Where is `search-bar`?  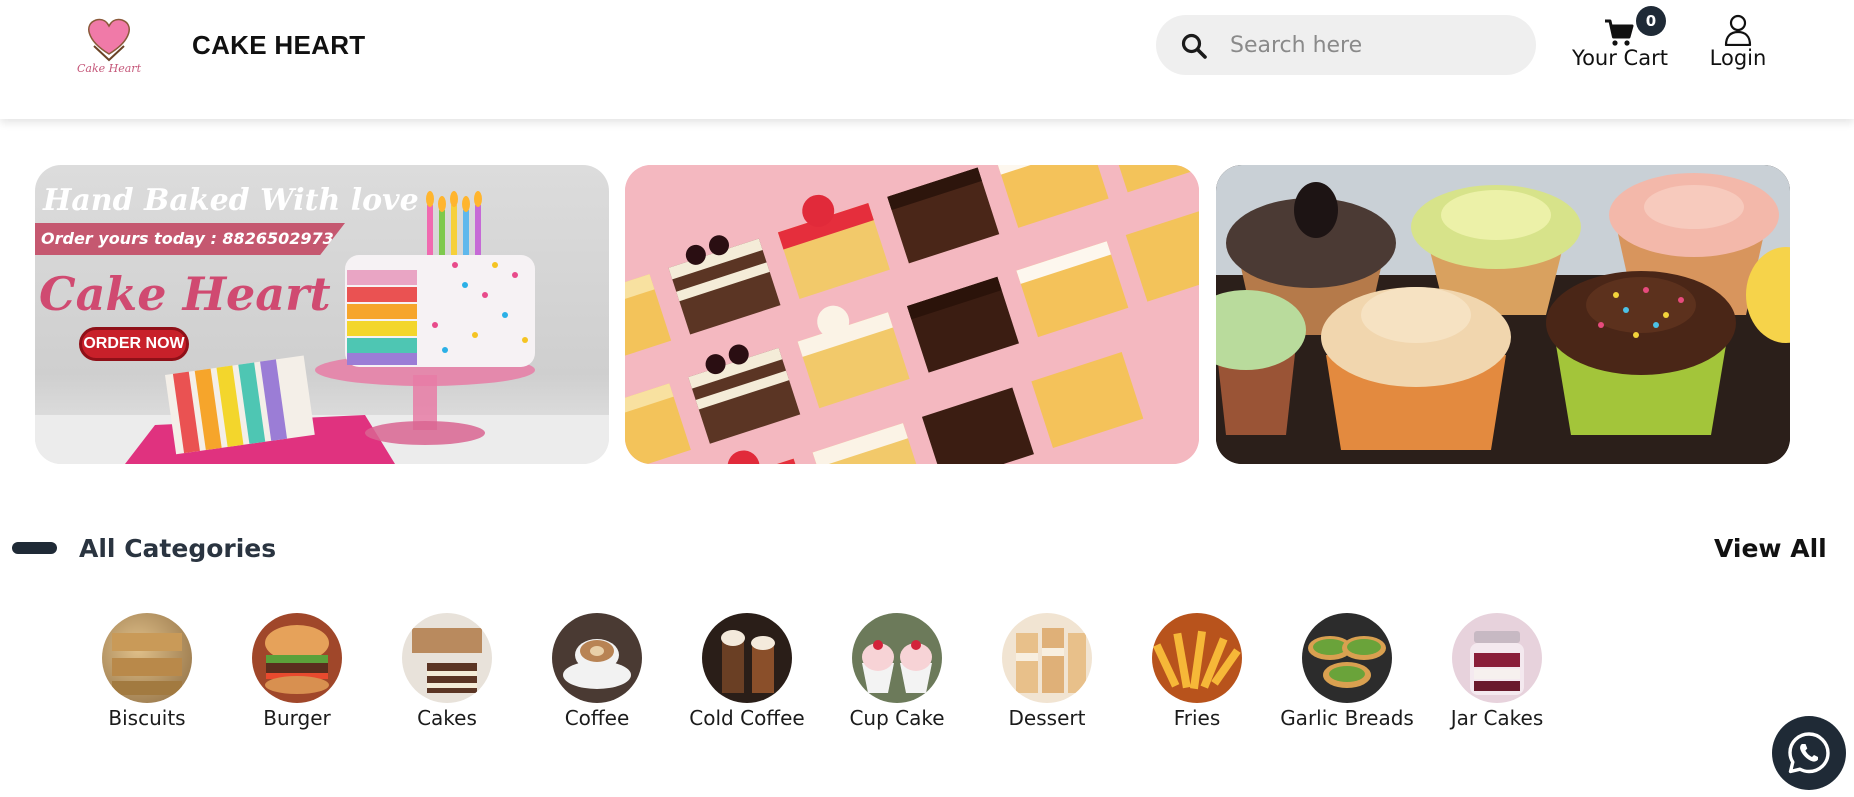 search-bar is located at coordinates (1346, 45).